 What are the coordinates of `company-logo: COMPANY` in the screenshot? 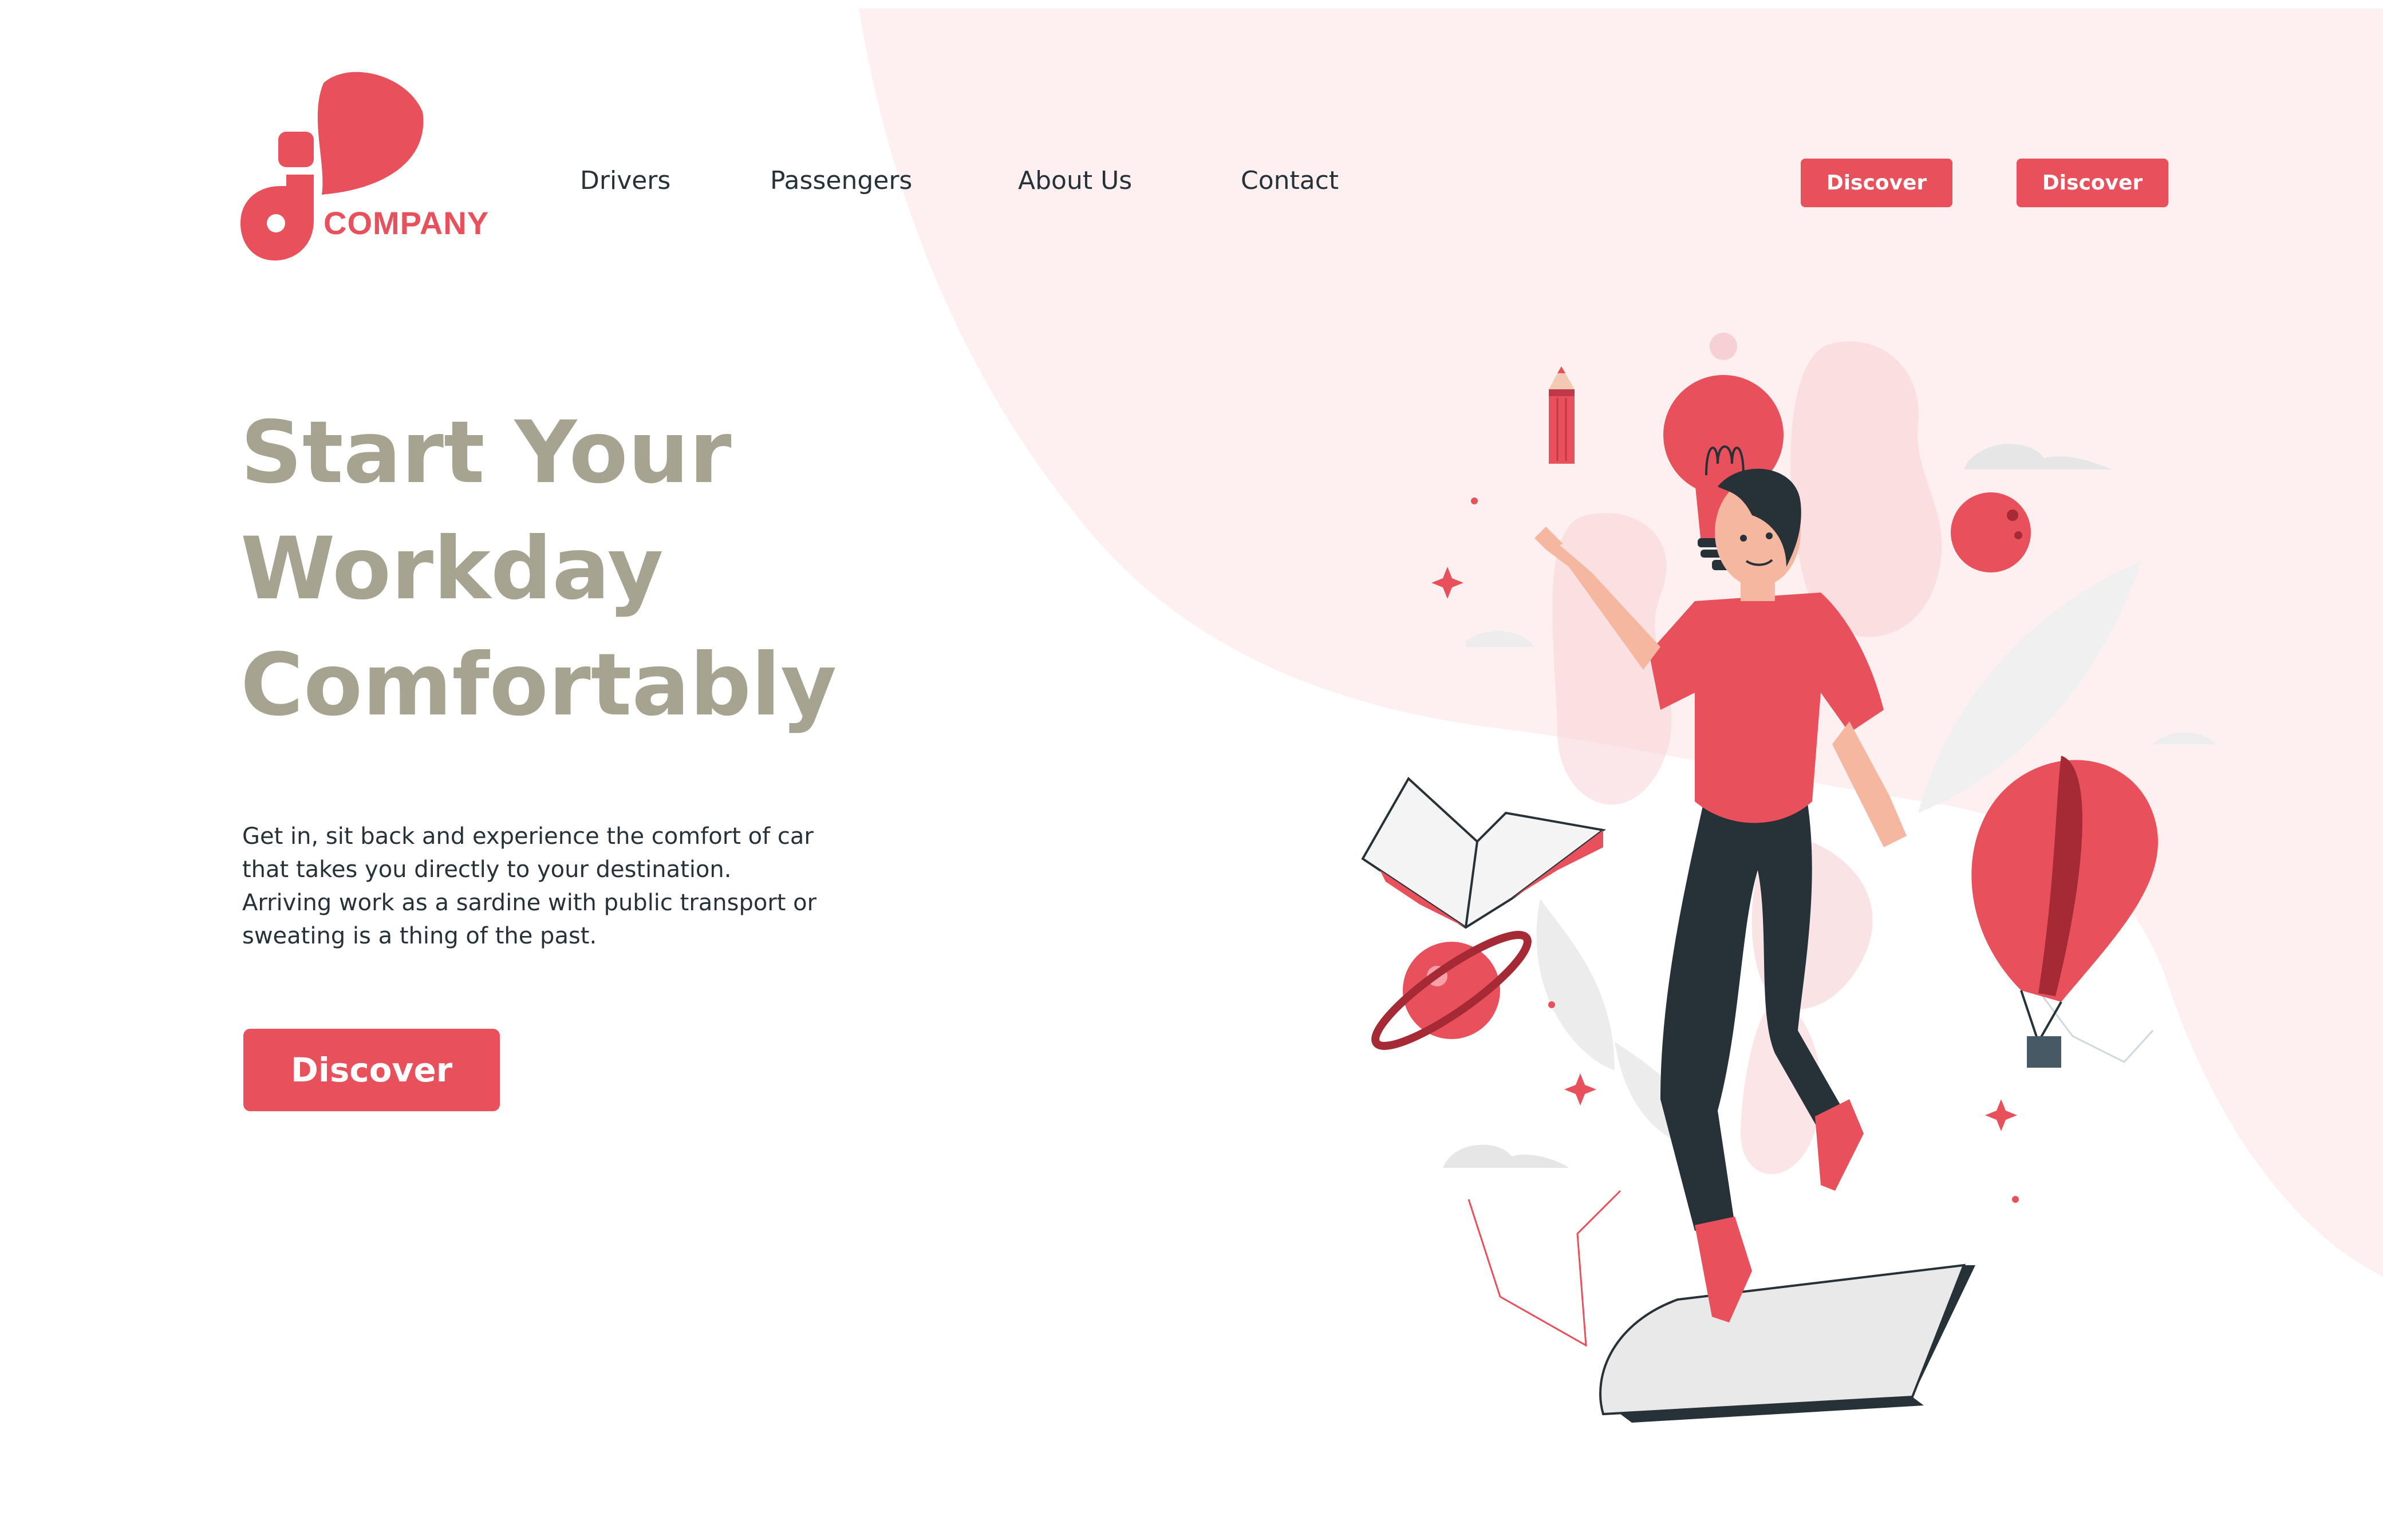 It's located at (372, 169).